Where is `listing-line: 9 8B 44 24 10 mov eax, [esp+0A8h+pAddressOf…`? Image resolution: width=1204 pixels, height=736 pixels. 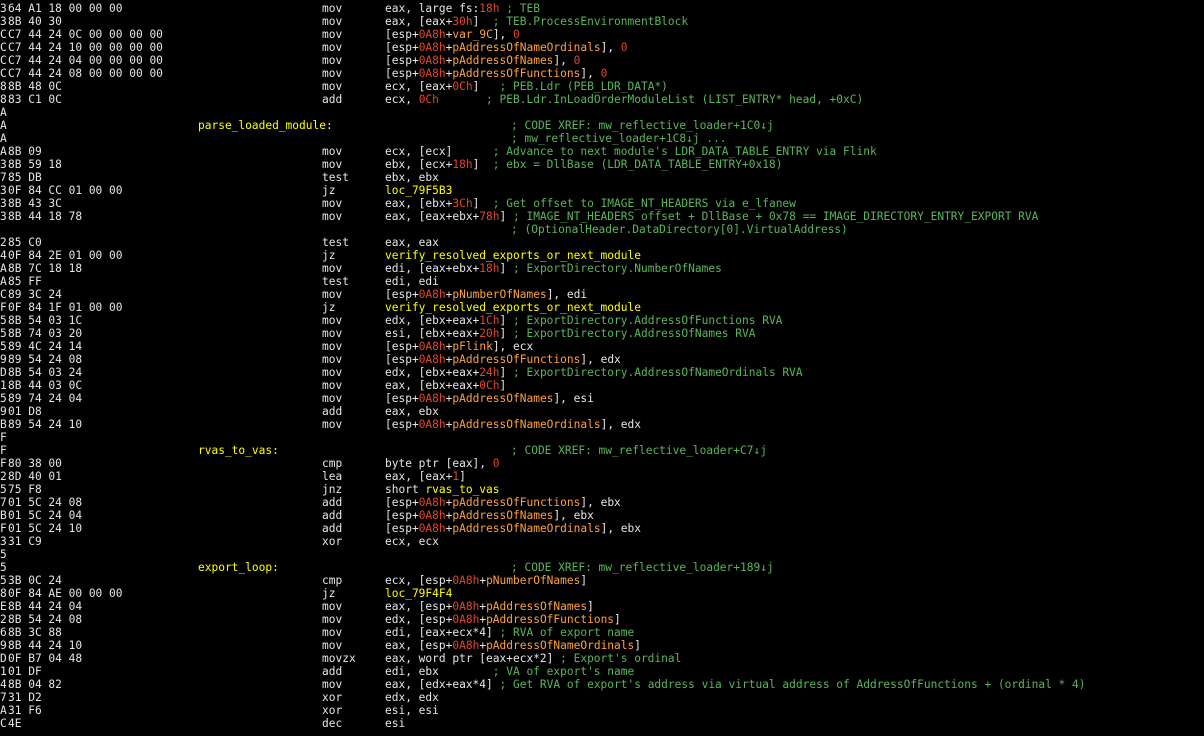 listing-line: 9 8B 44 24 10 mov eax, [esp+0A8h+pAddressOf… is located at coordinates (602, 645).